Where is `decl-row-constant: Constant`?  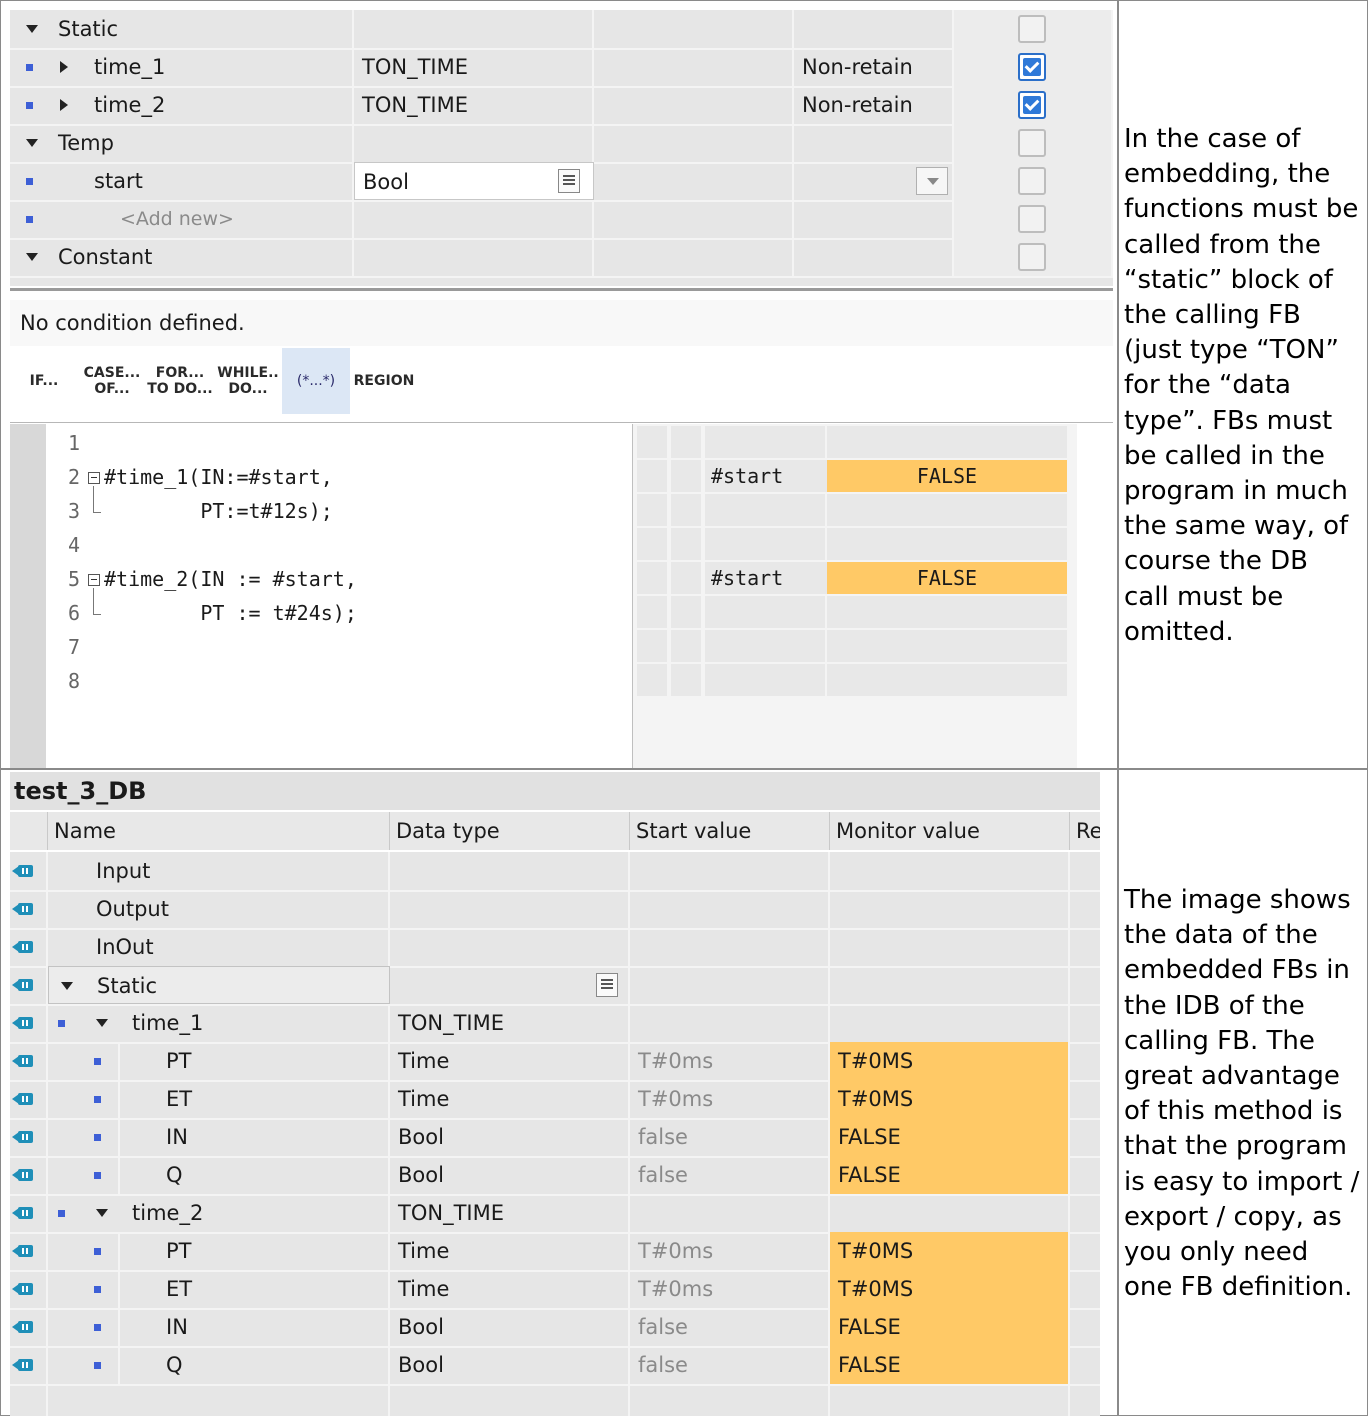
decl-row-constant: Constant is located at coordinates (561, 258).